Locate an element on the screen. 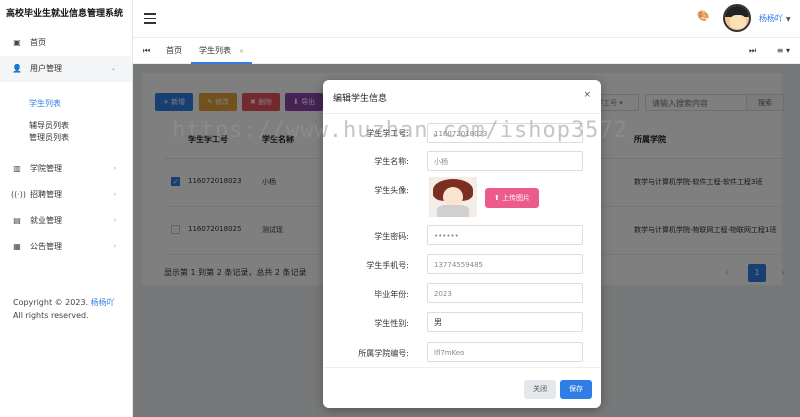 This screenshot has width=800, height=417. sidebar-item-announcement-management: ▦ 公告管理 › is located at coordinates (66, 247).